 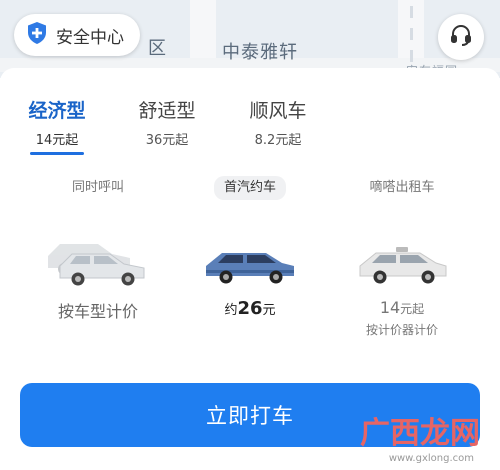 I want to click on option-tag: 同时呼叫, so click(x=97, y=187).